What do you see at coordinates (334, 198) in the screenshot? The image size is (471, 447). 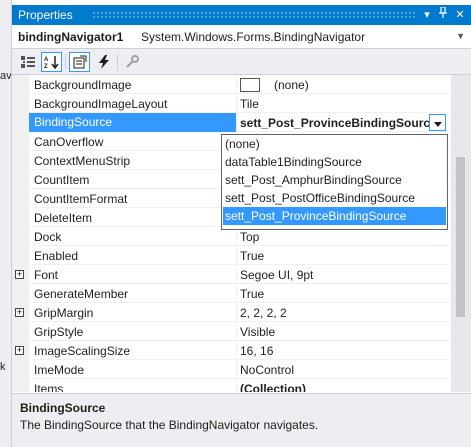 I see `dropdown-option: sett_Post_PostOfficeBindingSource` at bounding box center [334, 198].